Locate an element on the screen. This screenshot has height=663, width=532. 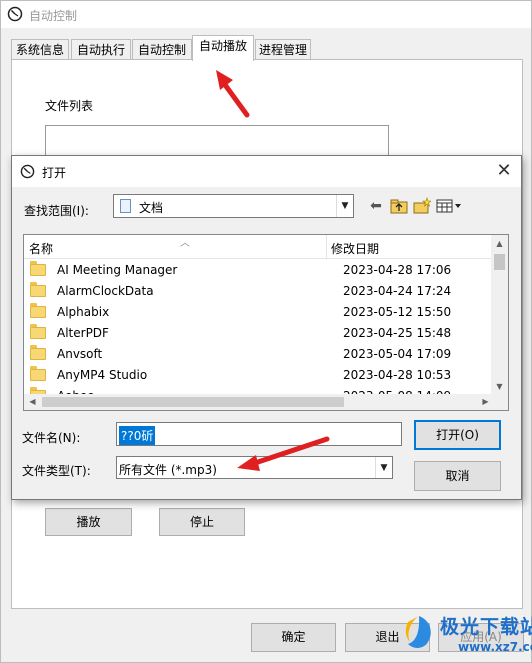
list-item: AnyMP4 Studio 2023-04-28 10:53 is located at coordinates (259, 374).